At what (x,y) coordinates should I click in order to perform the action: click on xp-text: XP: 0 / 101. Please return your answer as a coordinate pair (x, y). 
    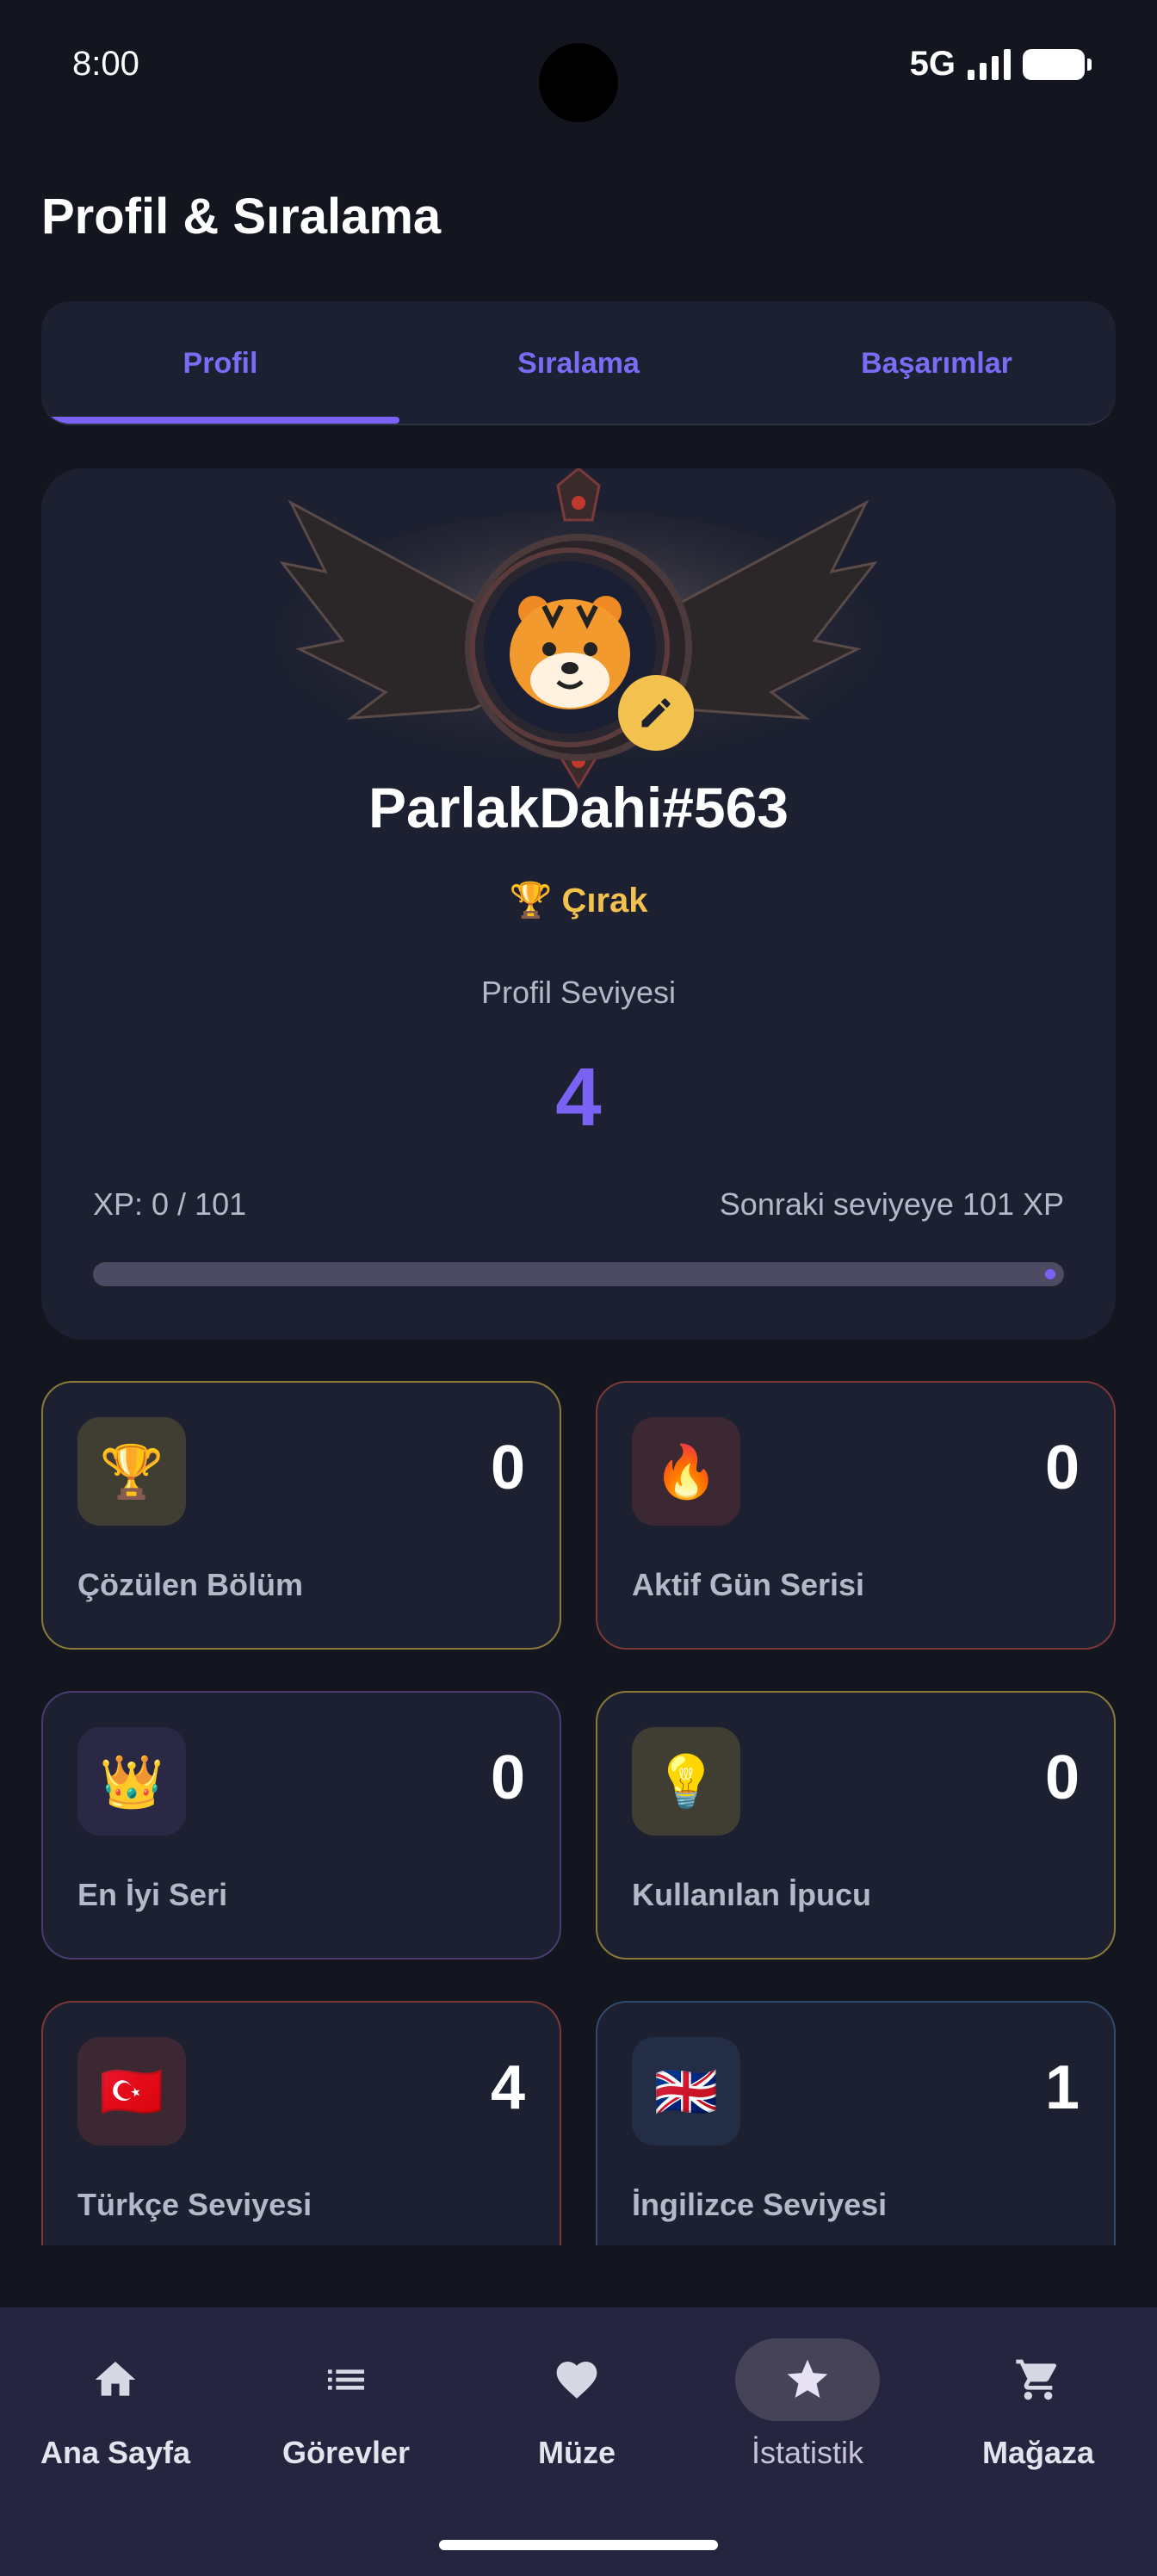
    Looking at the image, I should click on (170, 1204).